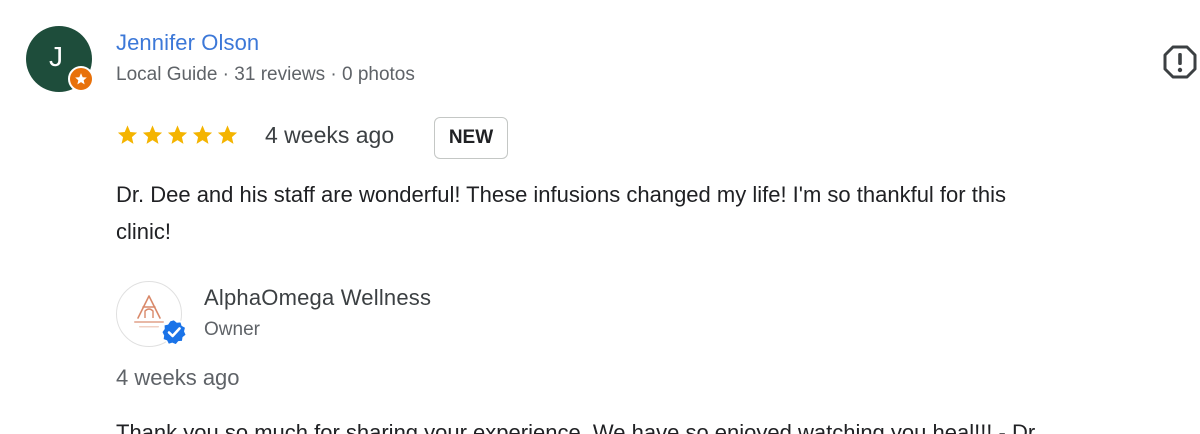 Image resolution: width=1200 pixels, height=434 pixels. Describe the element at coordinates (81, 79) in the screenshot. I see `local-guide-star-icon` at that location.